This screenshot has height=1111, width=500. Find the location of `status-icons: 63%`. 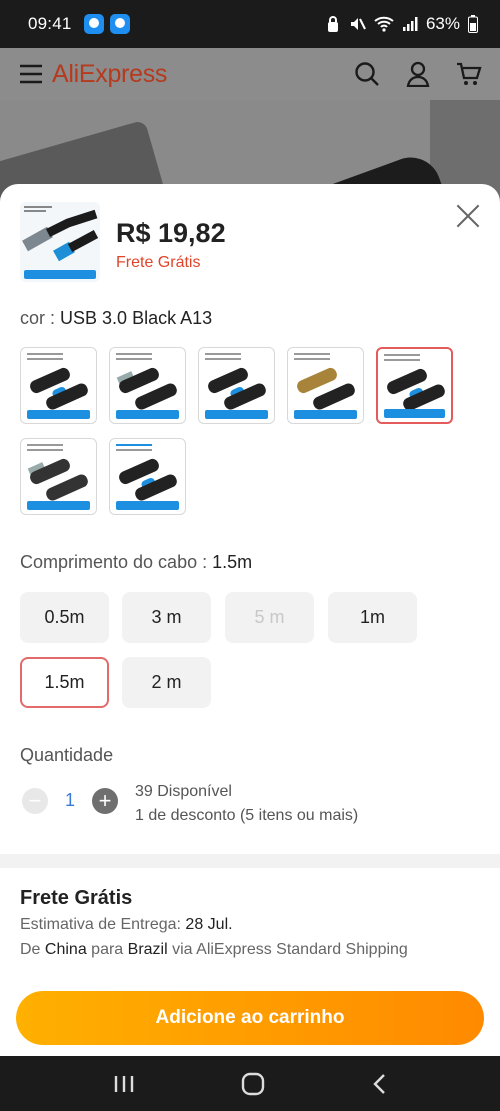

status-icons: 63% is located at coordinates (402, 24).